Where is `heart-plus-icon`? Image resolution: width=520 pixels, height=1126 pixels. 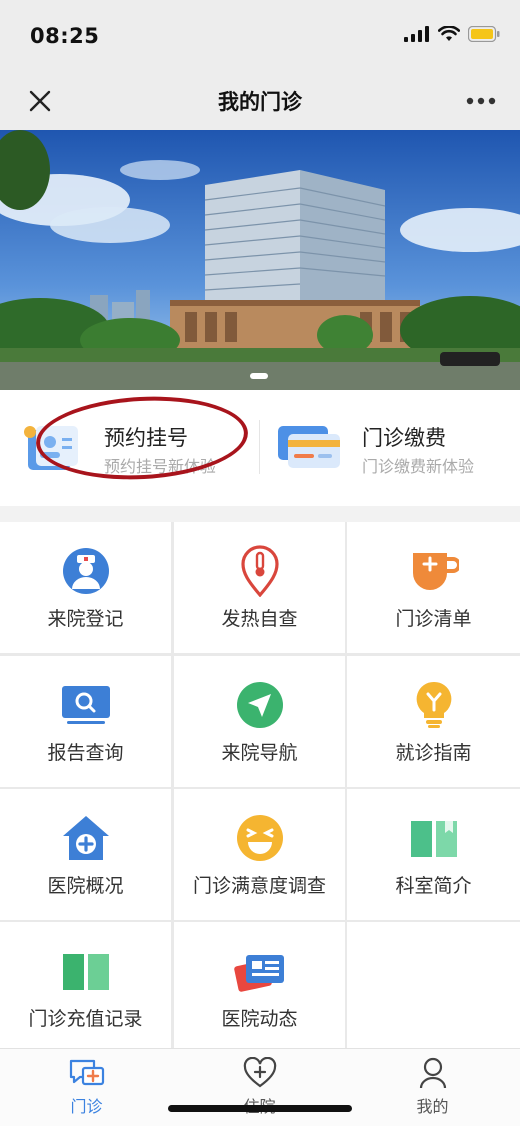
heart-plus-icon is located at coordinates (259, 1072).